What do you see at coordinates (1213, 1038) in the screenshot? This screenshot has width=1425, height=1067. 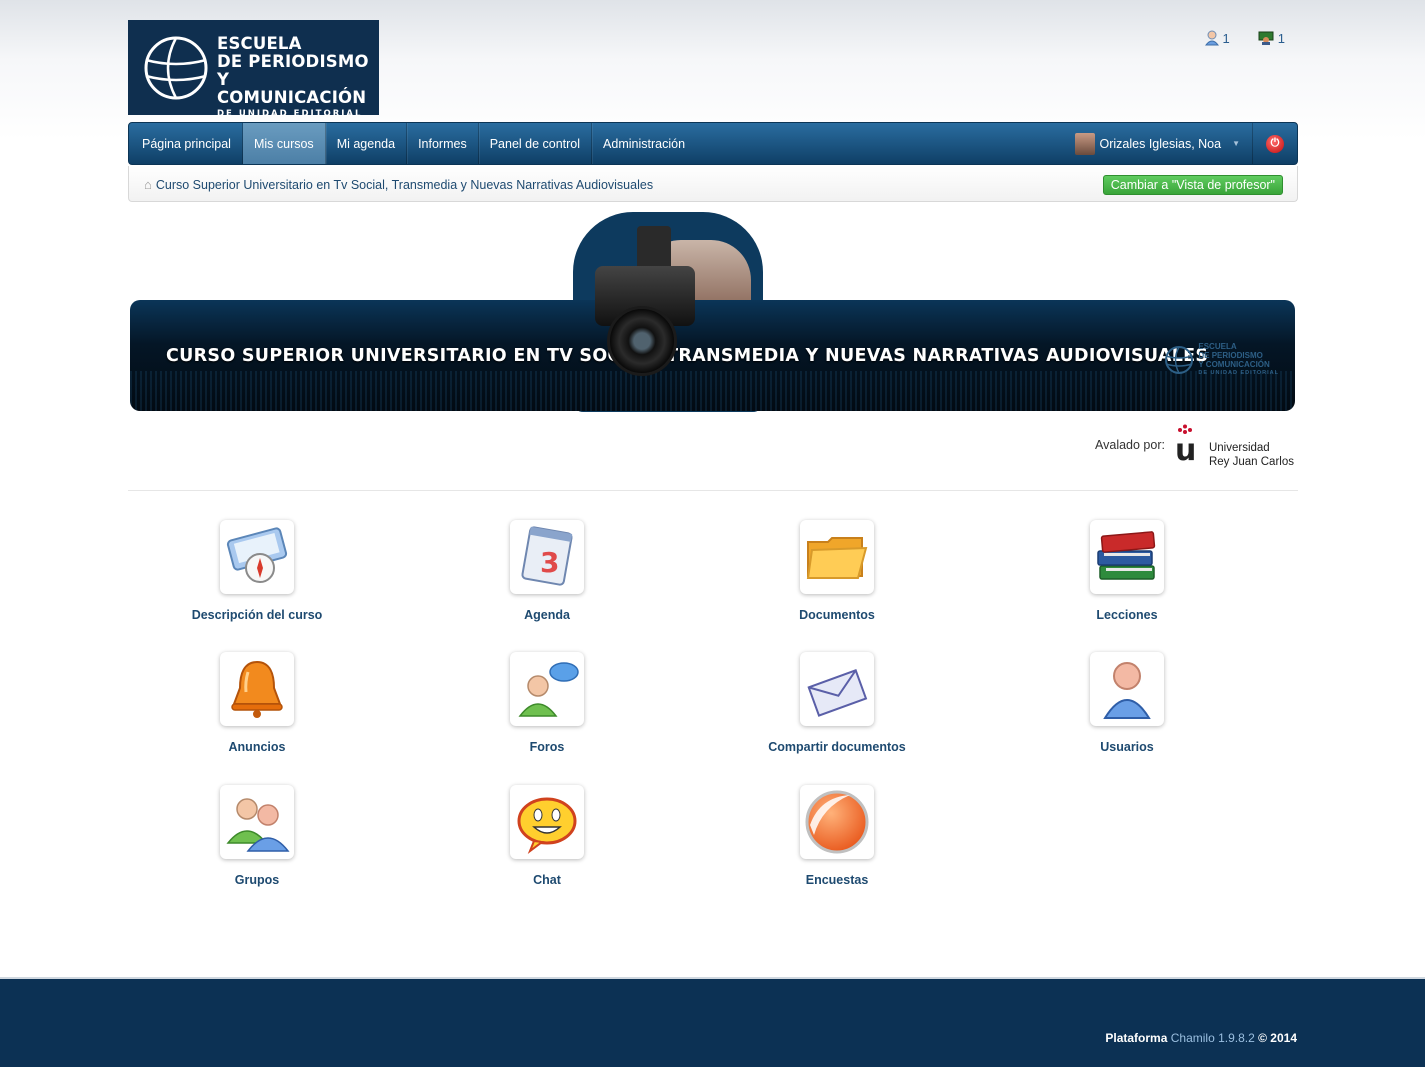 I see `footer-product-link: Chamilo 1.9.8.2` at bounding box center [1213, 1038].